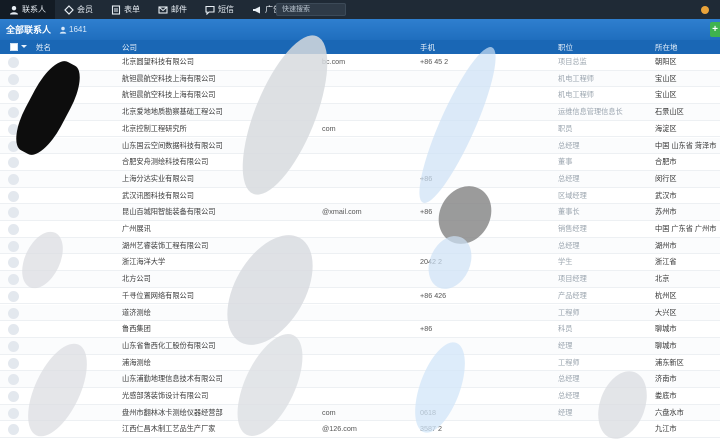 The width and height of the screenshot is (720, 439). Describe the element at coordinates (565, 329) in the screenshot. I see `cell-title: 科员` at that location.